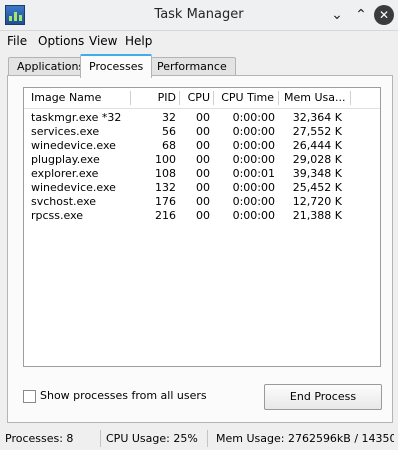 Image resolution: width=398 pixels, height=450 pixels. What do you see at coordinates (317, 117) in the screenshot?
I see `process-mem-usage: 32,364 K` at bounding box center [317, 117].